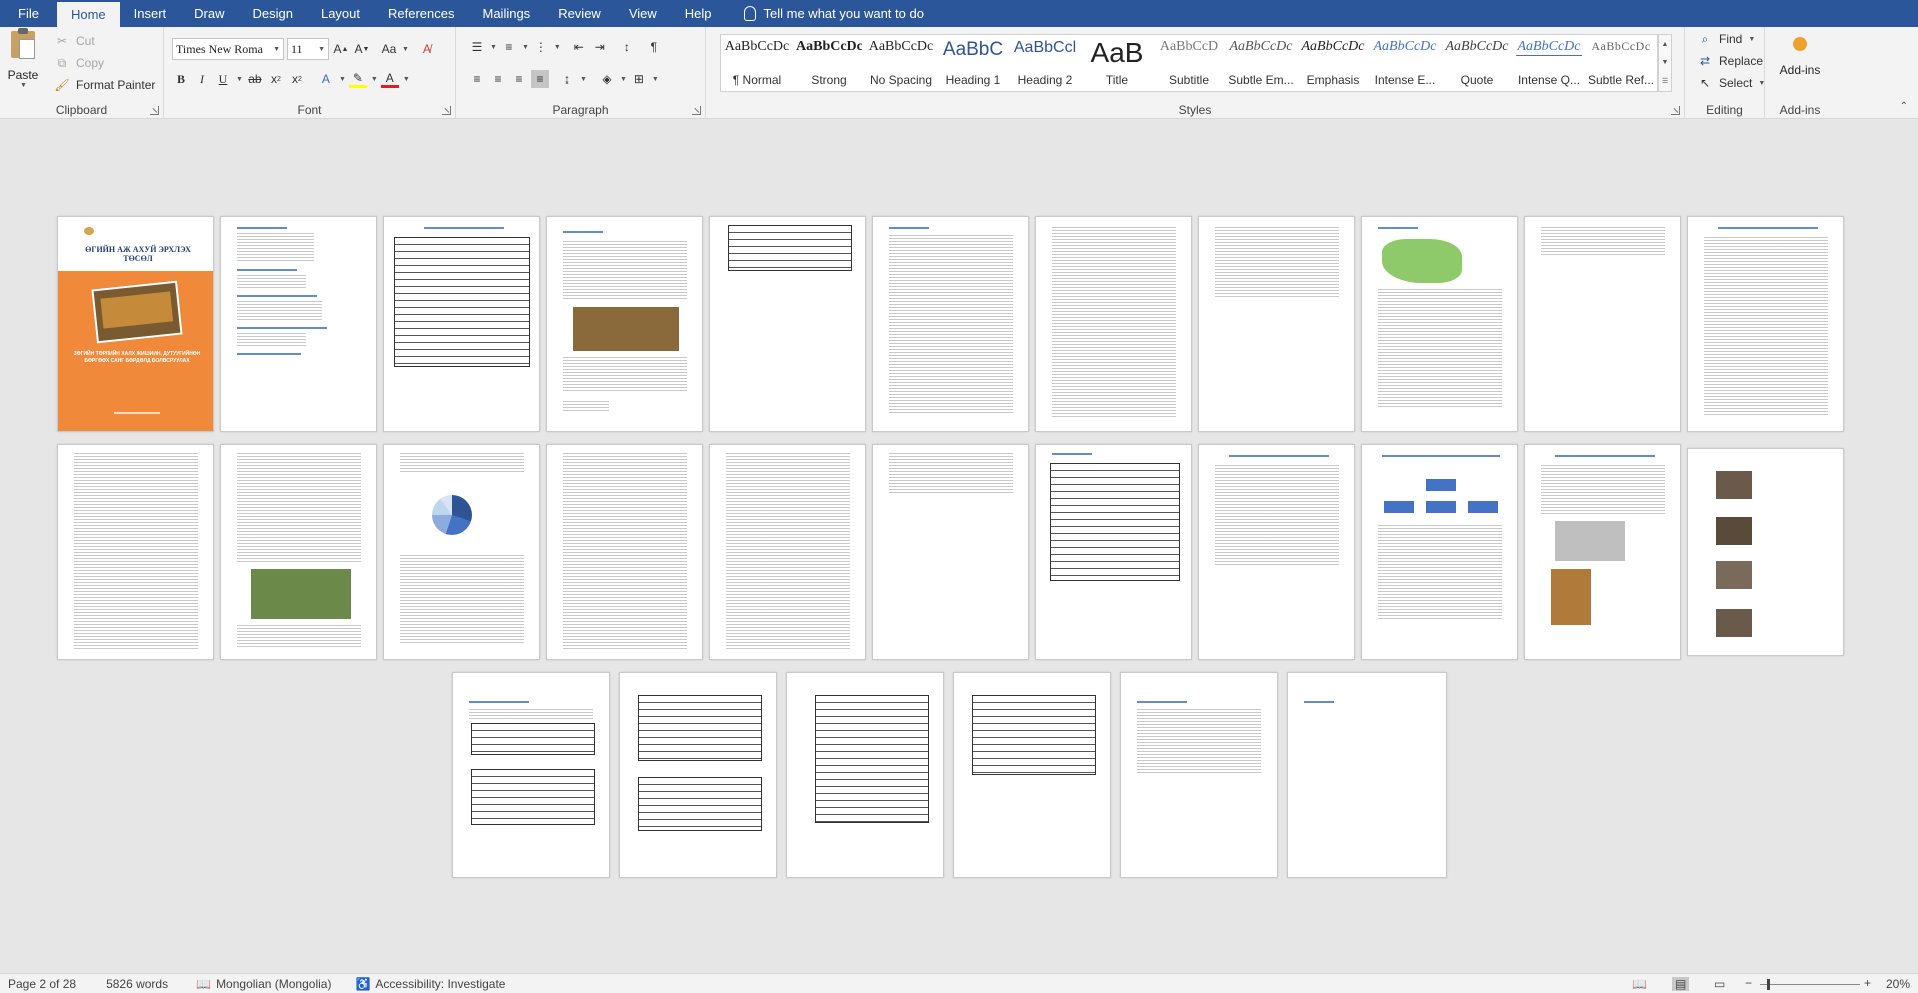  What do you see at coordinates (430, 984) in the screenshot?
I see `accessibility-status: ♿ Accessibility: Investigate` at bounding box center [430, 984].